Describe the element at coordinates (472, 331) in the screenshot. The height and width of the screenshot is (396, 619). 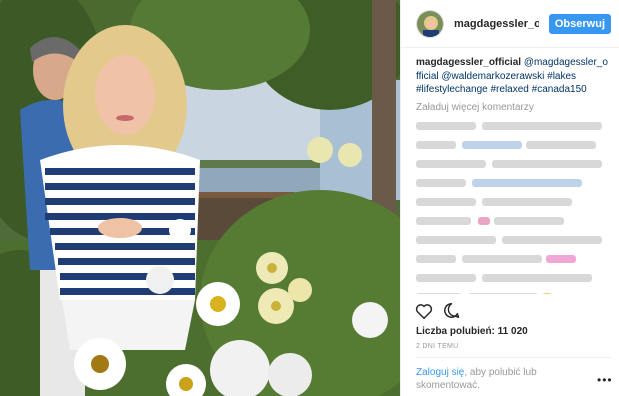
I see `likes-count: Liczba polubień: 11 020` at that location.